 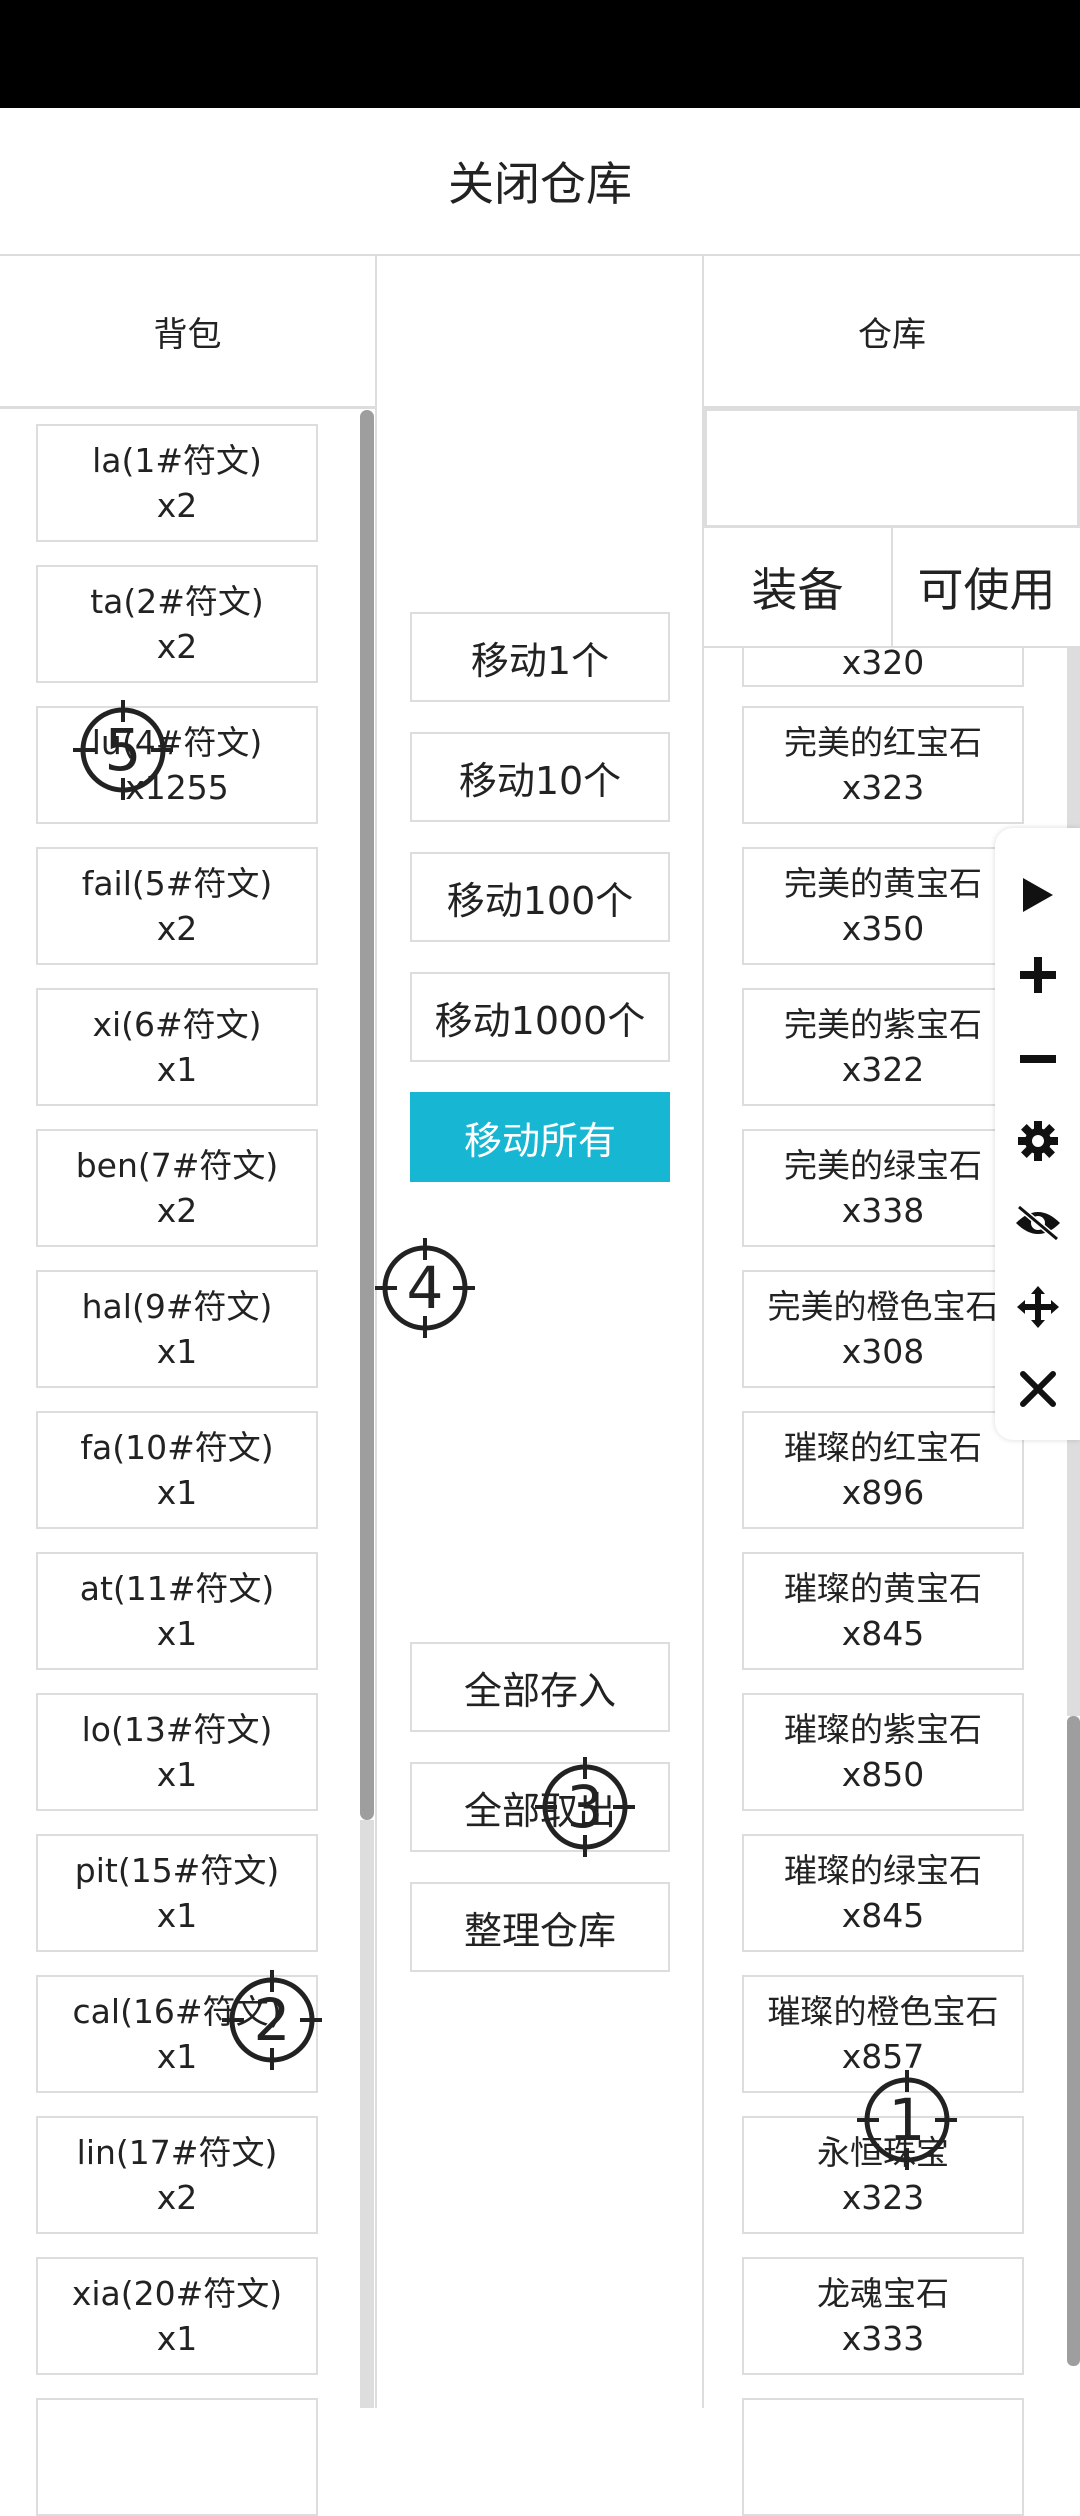 I want to click on tab-equipment: 装备, so click(x=798, y=587).